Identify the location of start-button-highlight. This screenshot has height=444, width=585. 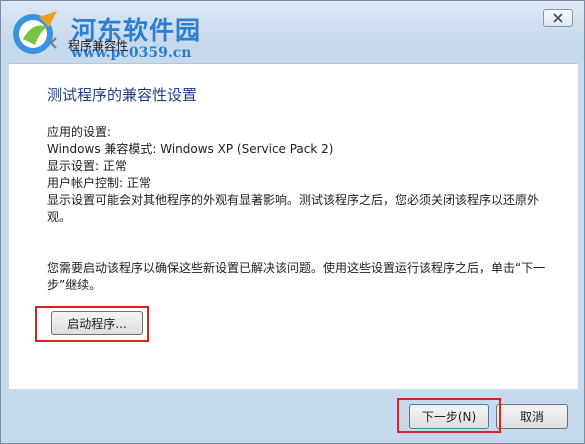
(92, 324).